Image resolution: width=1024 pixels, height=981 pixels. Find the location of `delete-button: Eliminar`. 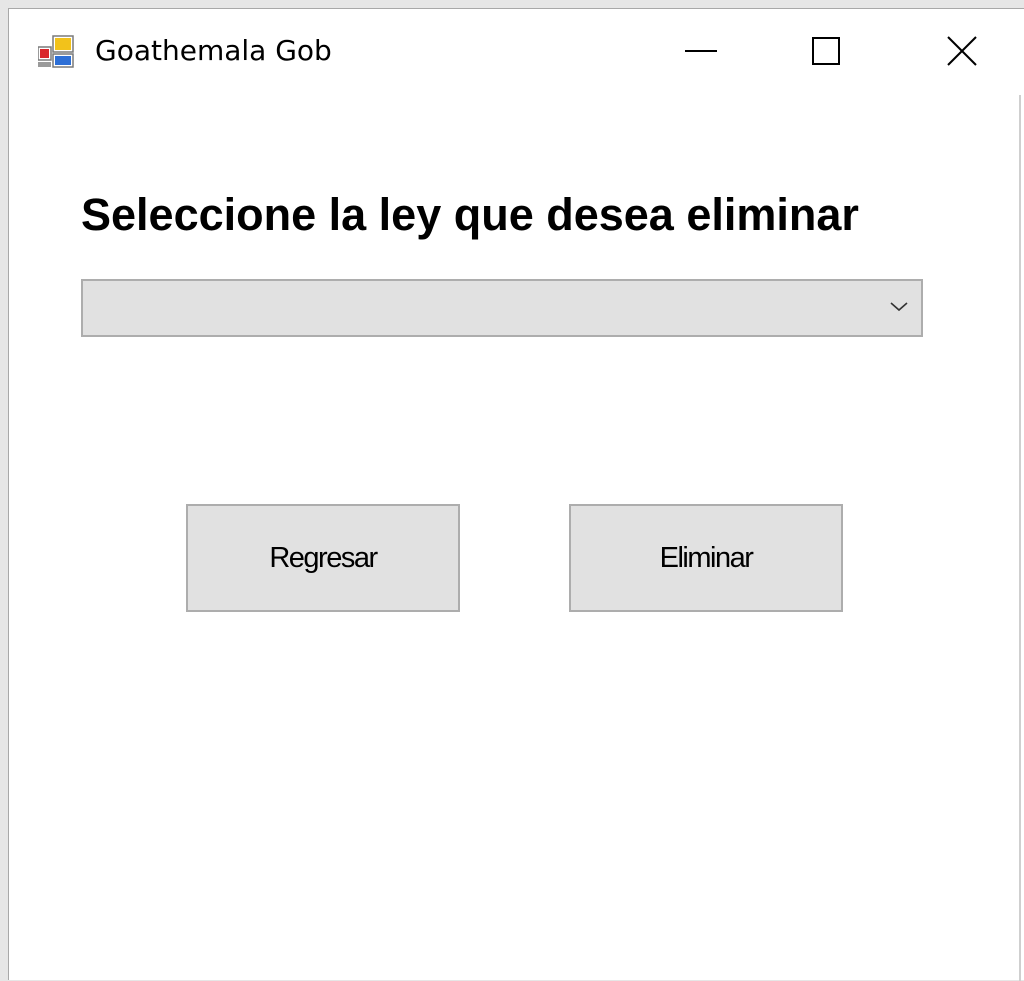

delete-button: Eliminar is located at coordinates (706, 558).